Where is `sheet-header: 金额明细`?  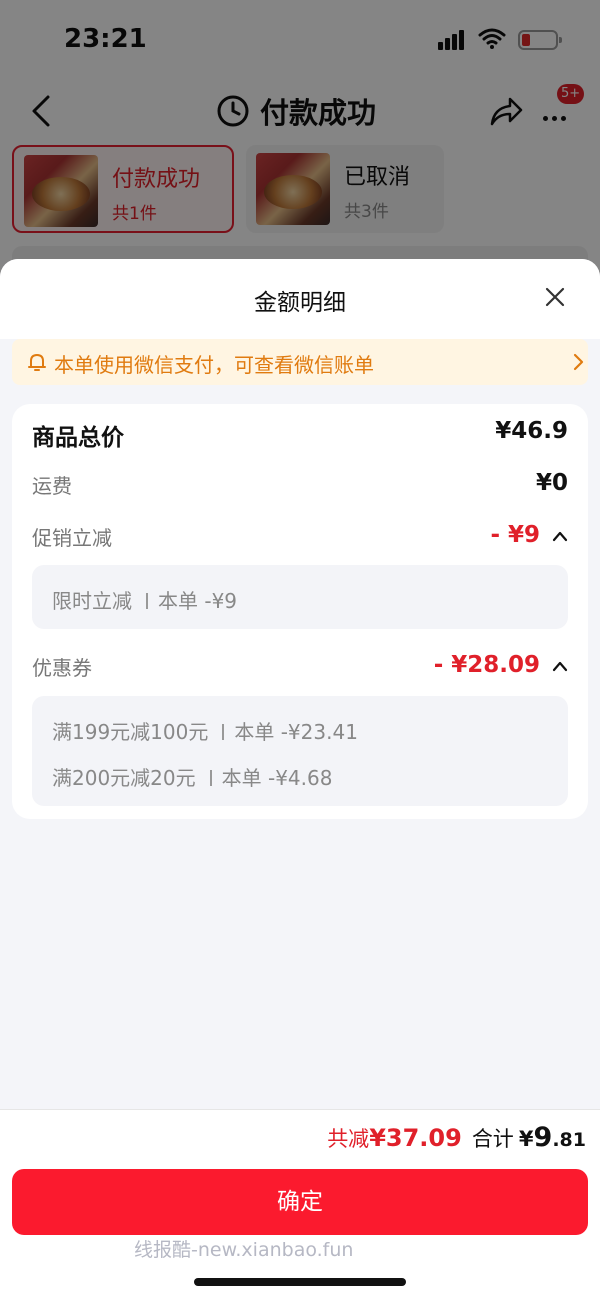 sheet-header: 金额明细 is located at coordinates (300, 299).